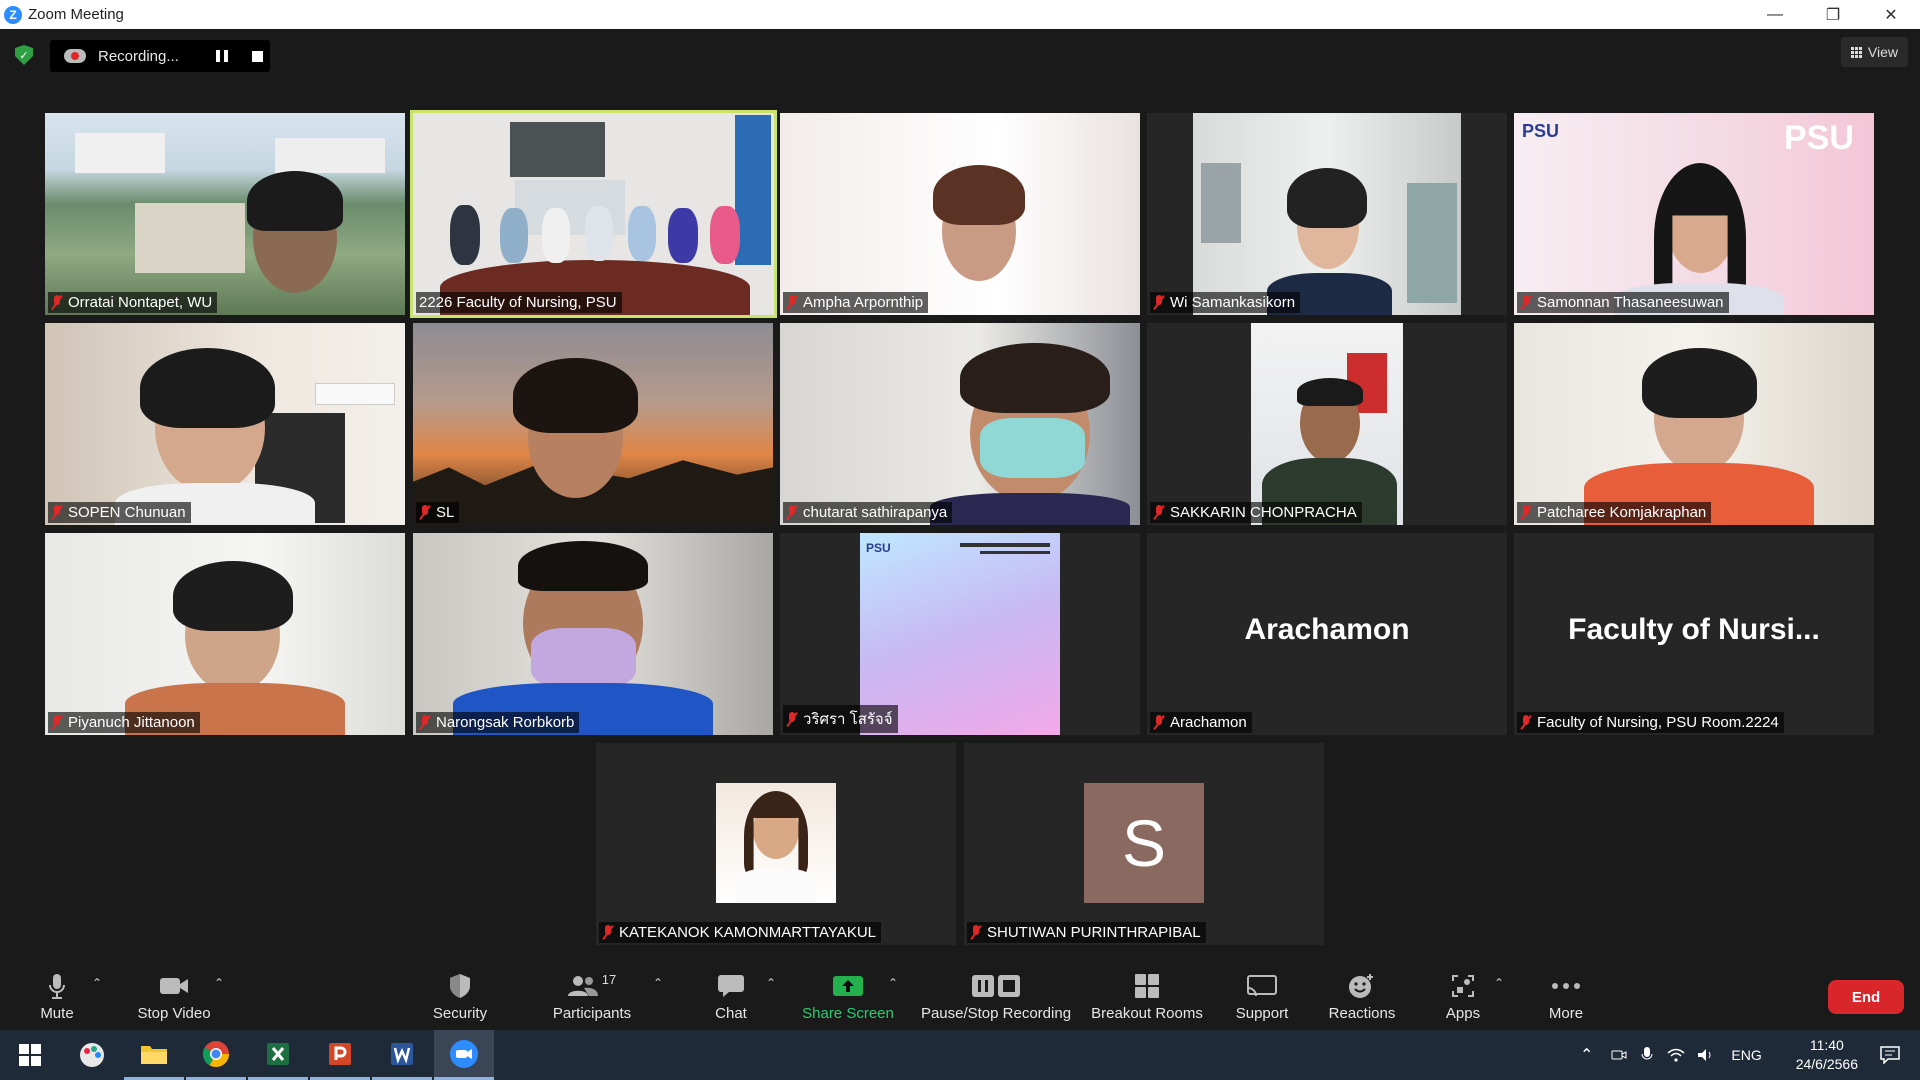  I want to click on show-hidden-icons-chevron-icon: ⌃, so click(1586, 1055).